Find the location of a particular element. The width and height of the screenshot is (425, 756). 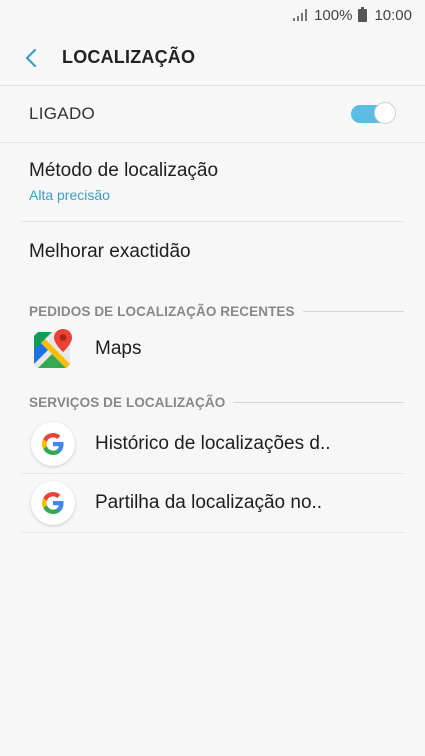

page-title: LOCALIZAÇÃO is located at coordinates (129, 57).